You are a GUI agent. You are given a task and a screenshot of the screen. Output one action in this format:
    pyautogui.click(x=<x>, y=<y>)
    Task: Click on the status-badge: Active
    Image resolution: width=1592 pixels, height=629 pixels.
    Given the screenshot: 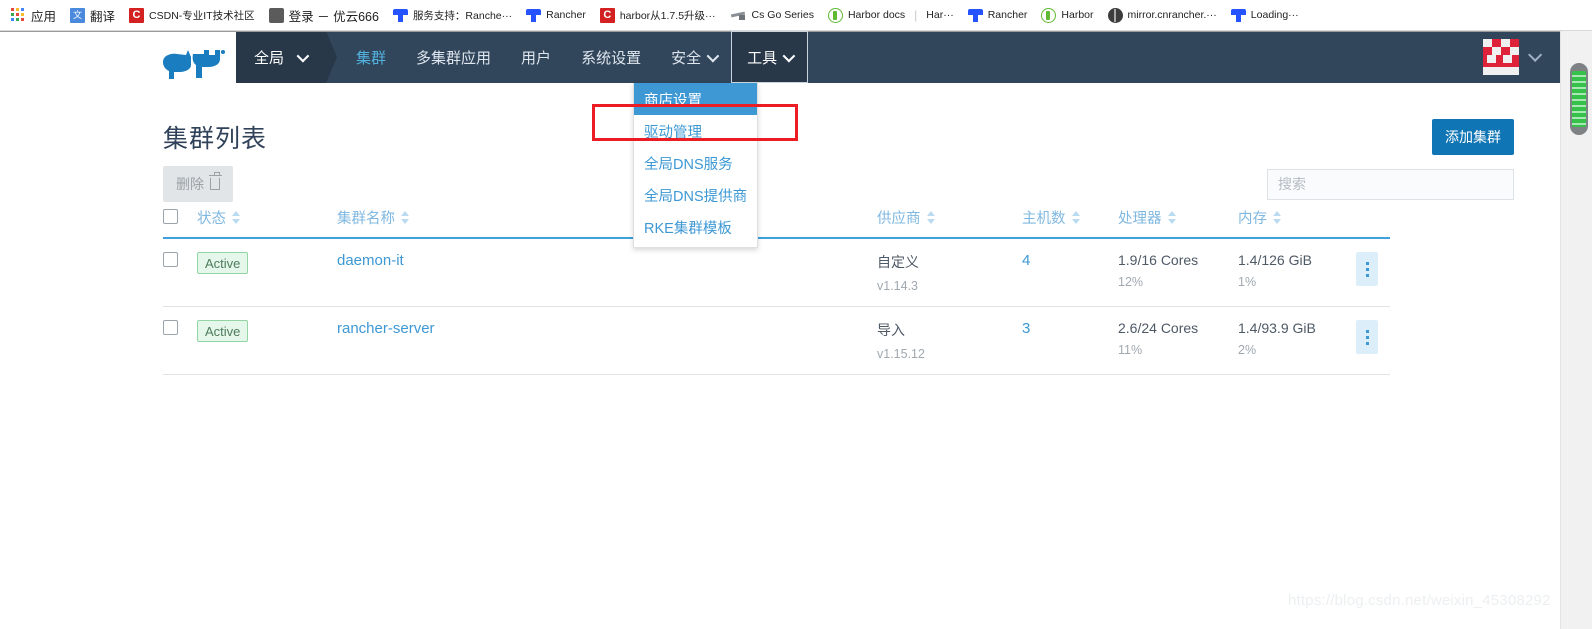 What is the action you would take?
    pyautogui.click(x=223, y=263)
    